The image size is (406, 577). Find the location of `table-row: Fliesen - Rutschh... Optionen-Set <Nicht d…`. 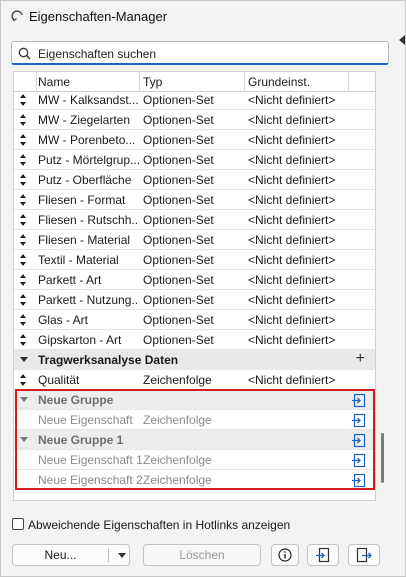

table-row: Fliesen - Rutschh... Optionen-Set <Nicht d… is located at coordinates (194, 220).